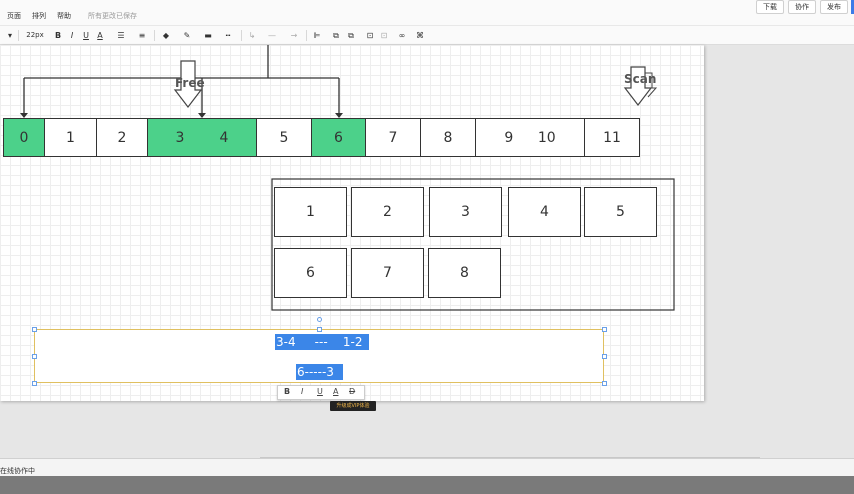 Image resolution: width=854 pixels, height=494 pixels. Describe the element at coordinates (384, 35) in the screenshot. I see `unlock-icon: ⊡` at that location.